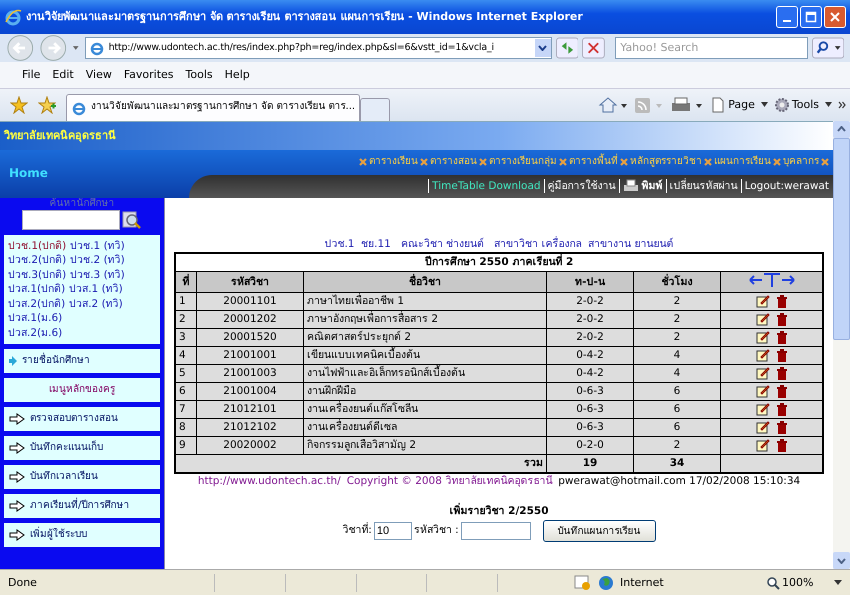 This screenshot has height=595, width=850. Describe the element at coordinates (741, 105) in the screenshot. I see `page-menu-button: Page` at that location.